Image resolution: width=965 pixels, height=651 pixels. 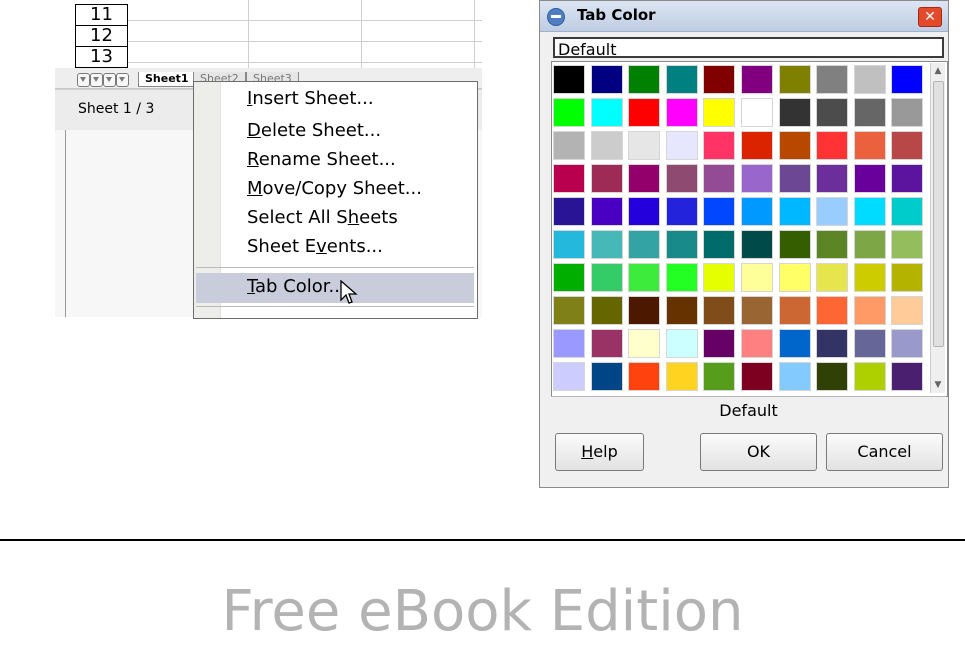 I want to click on row-header-13: 13, so click(x=101, y=57).